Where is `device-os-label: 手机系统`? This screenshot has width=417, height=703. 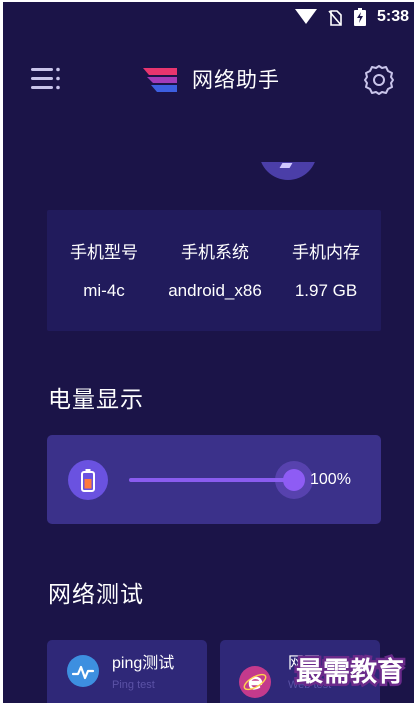
device-os-label: 手机系统 is located at coordinates (215, 253).